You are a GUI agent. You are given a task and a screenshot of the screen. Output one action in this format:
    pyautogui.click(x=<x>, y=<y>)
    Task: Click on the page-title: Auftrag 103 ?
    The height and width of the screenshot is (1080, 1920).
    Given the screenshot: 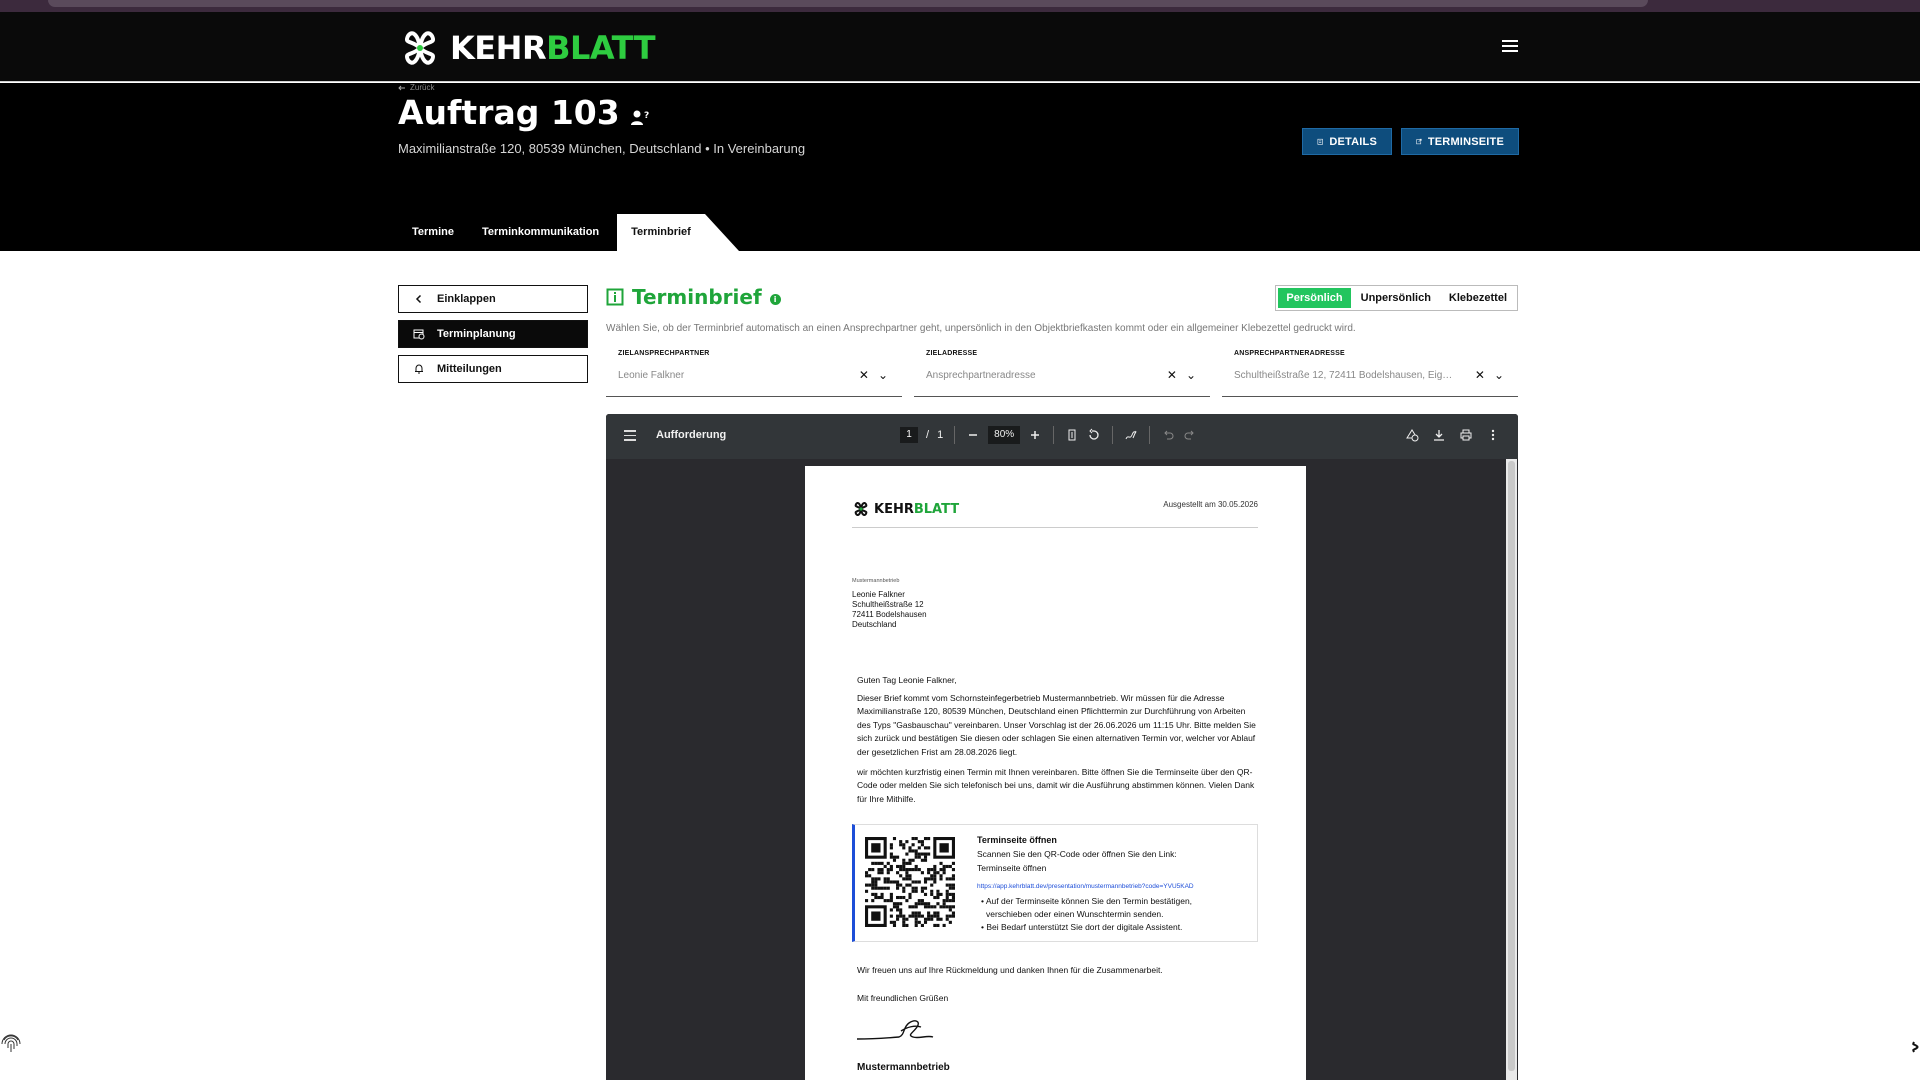 What is the action you would take?
    pyautogui.click(x=524, y=112)
    